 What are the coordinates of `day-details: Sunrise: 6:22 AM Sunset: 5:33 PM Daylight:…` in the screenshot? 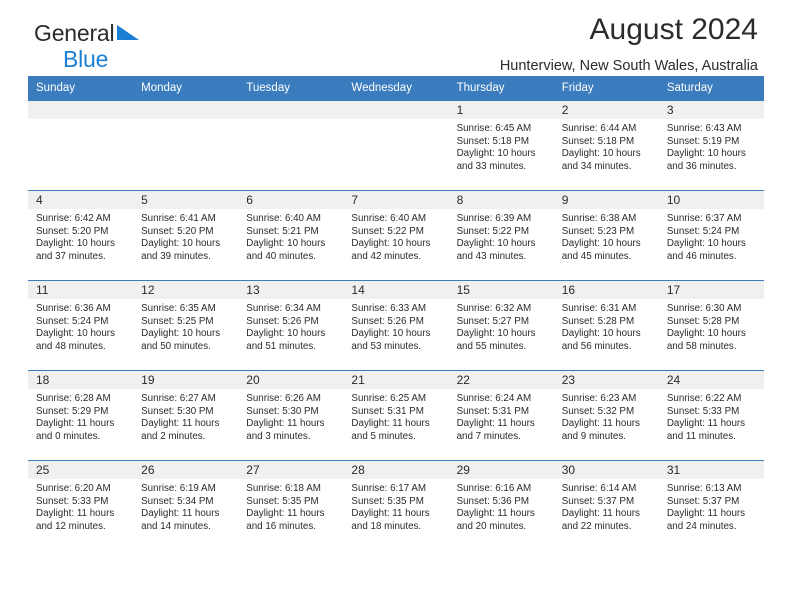 It's located at (711, 416).